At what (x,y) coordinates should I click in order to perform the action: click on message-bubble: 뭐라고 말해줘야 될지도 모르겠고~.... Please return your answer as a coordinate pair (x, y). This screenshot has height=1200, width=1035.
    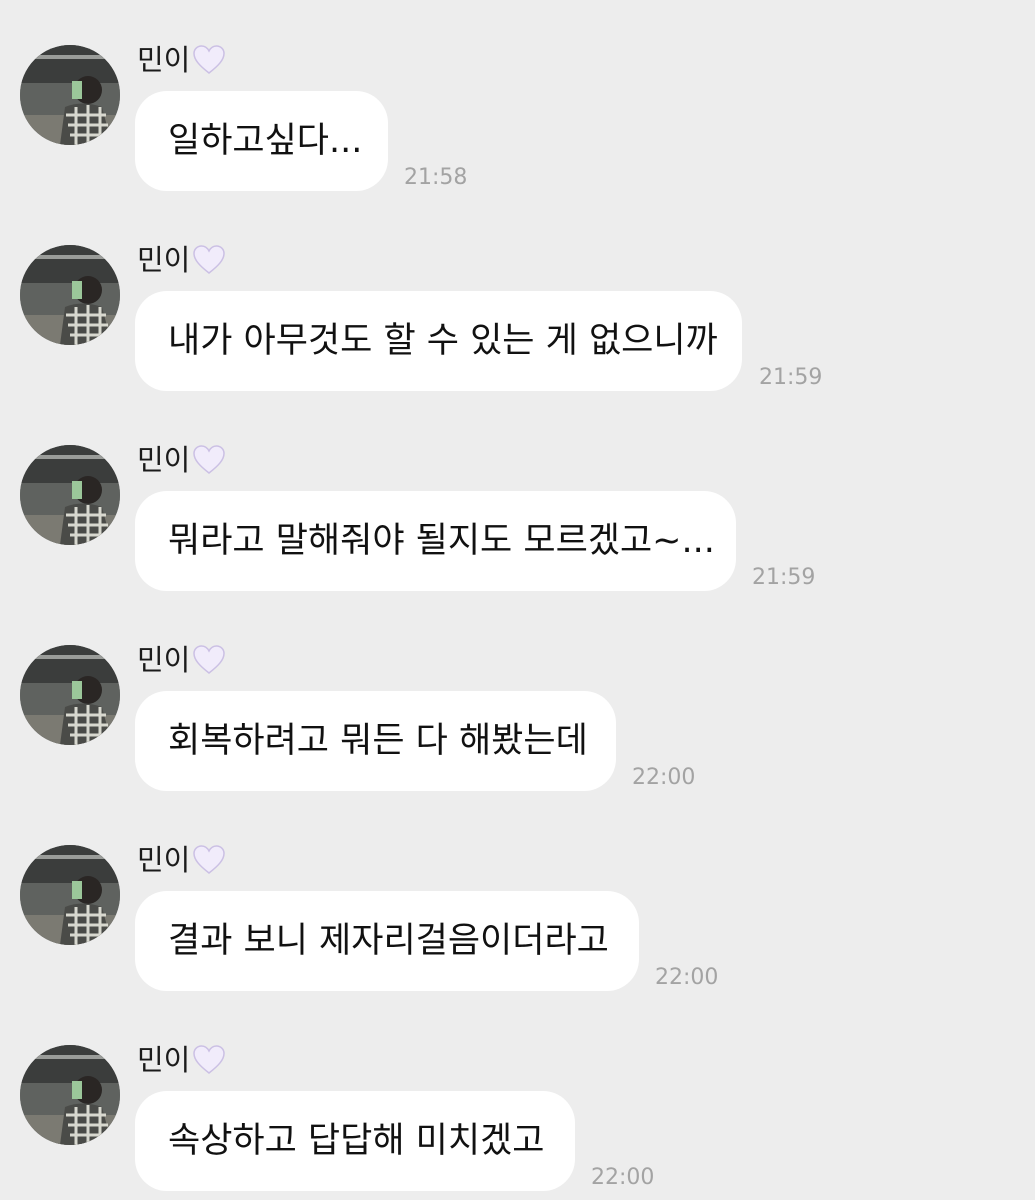
    Looking at the image, I should click on (435, 541).